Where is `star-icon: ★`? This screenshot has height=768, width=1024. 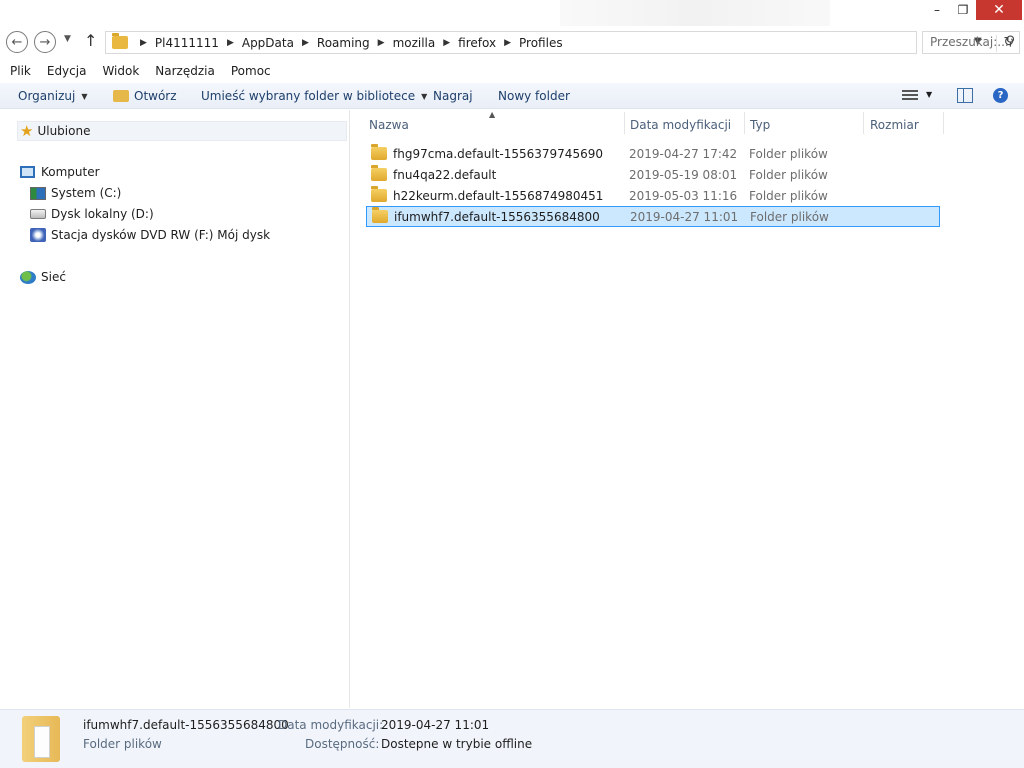
star-icon: ★ is located at coordinates (27, 131).